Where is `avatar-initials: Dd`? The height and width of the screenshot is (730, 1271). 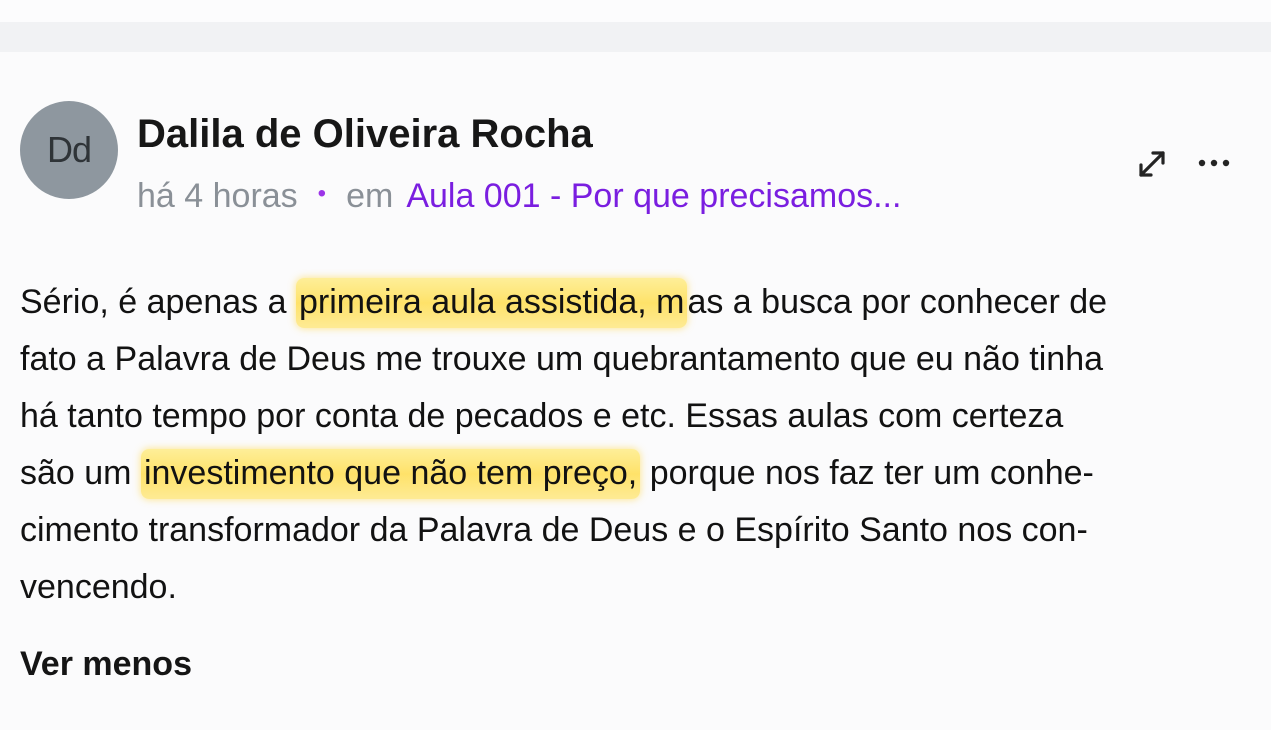
avatar-initials: Dd is located at coordinates (69, 149).